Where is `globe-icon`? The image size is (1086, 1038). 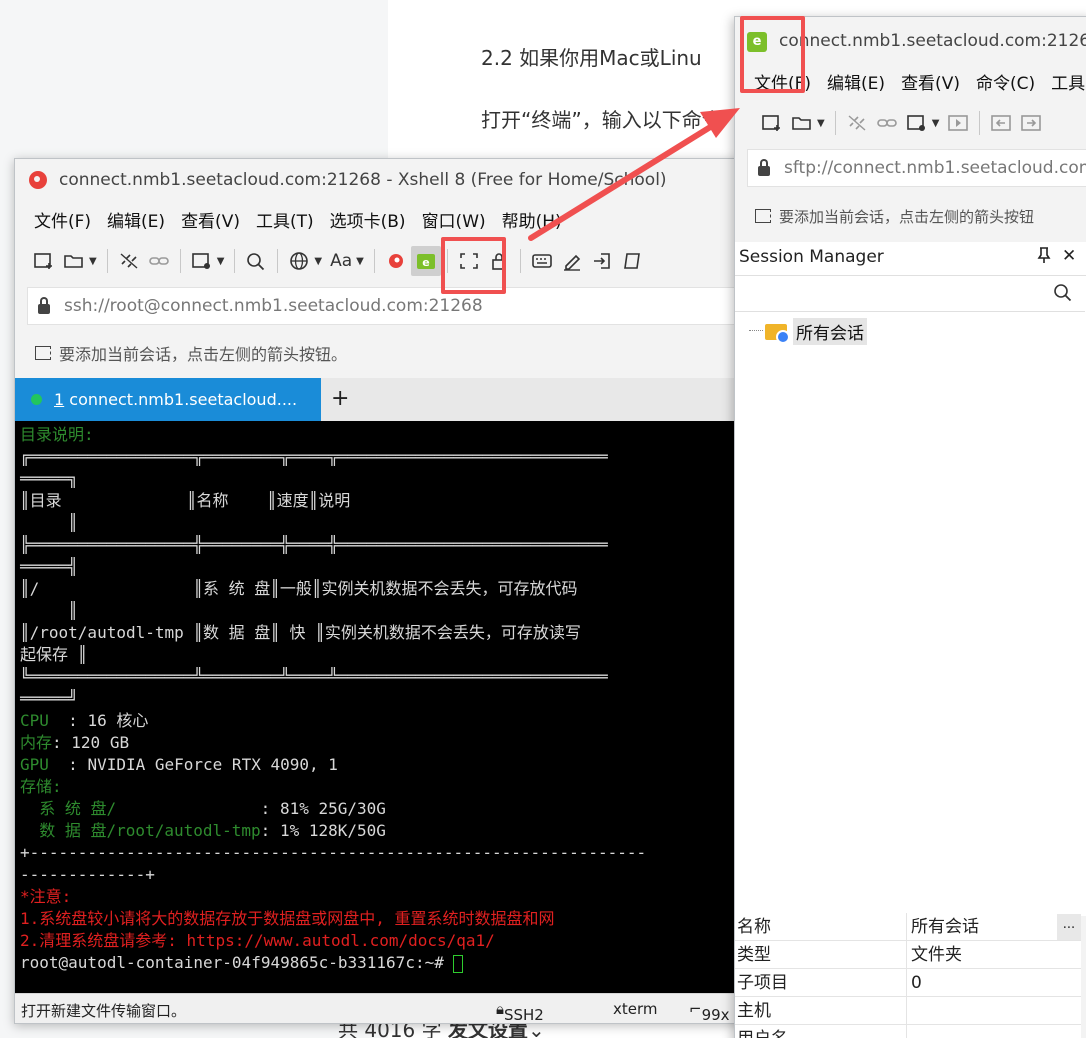
globe-icon is located at coordinates (299, 261).